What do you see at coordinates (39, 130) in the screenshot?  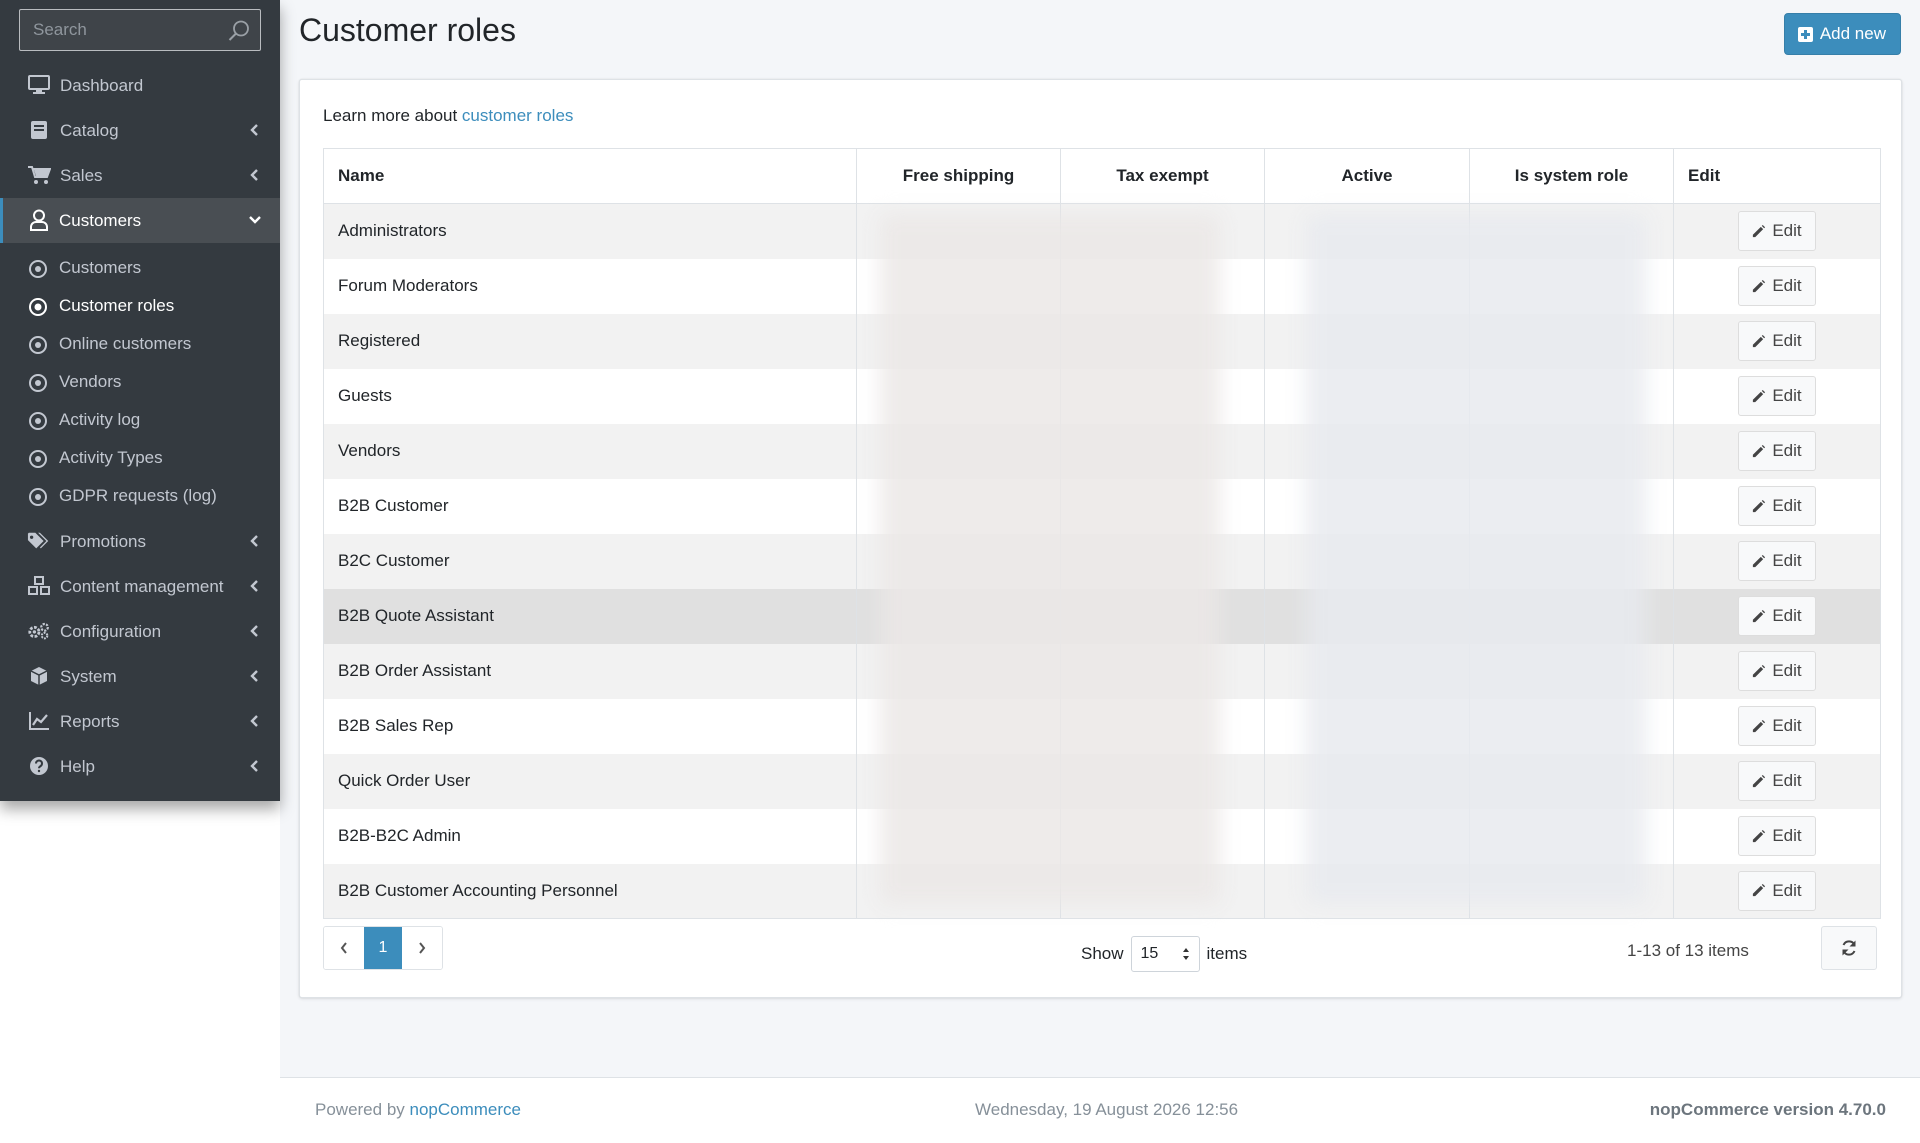 I see `book-icon` at bounding box center [39, 130].